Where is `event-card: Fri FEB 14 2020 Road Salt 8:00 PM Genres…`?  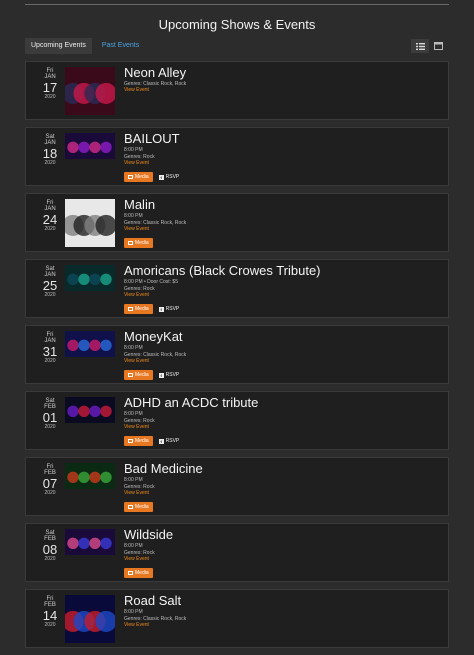 event-card: Fri FEB 14 2020 Road Salt 8:00 PM Genres… is located at coordinates (237, 618).